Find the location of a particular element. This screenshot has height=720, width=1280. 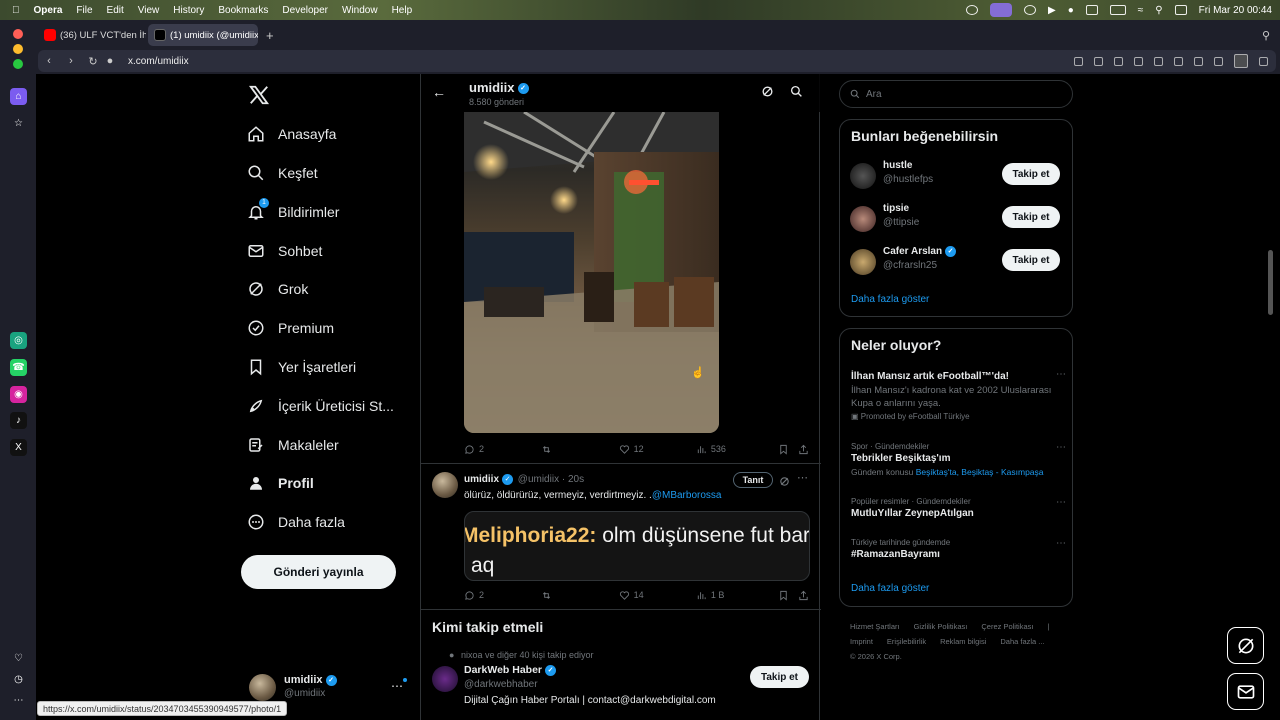

history-icon: ◷ is located at coordinates (18, 679).